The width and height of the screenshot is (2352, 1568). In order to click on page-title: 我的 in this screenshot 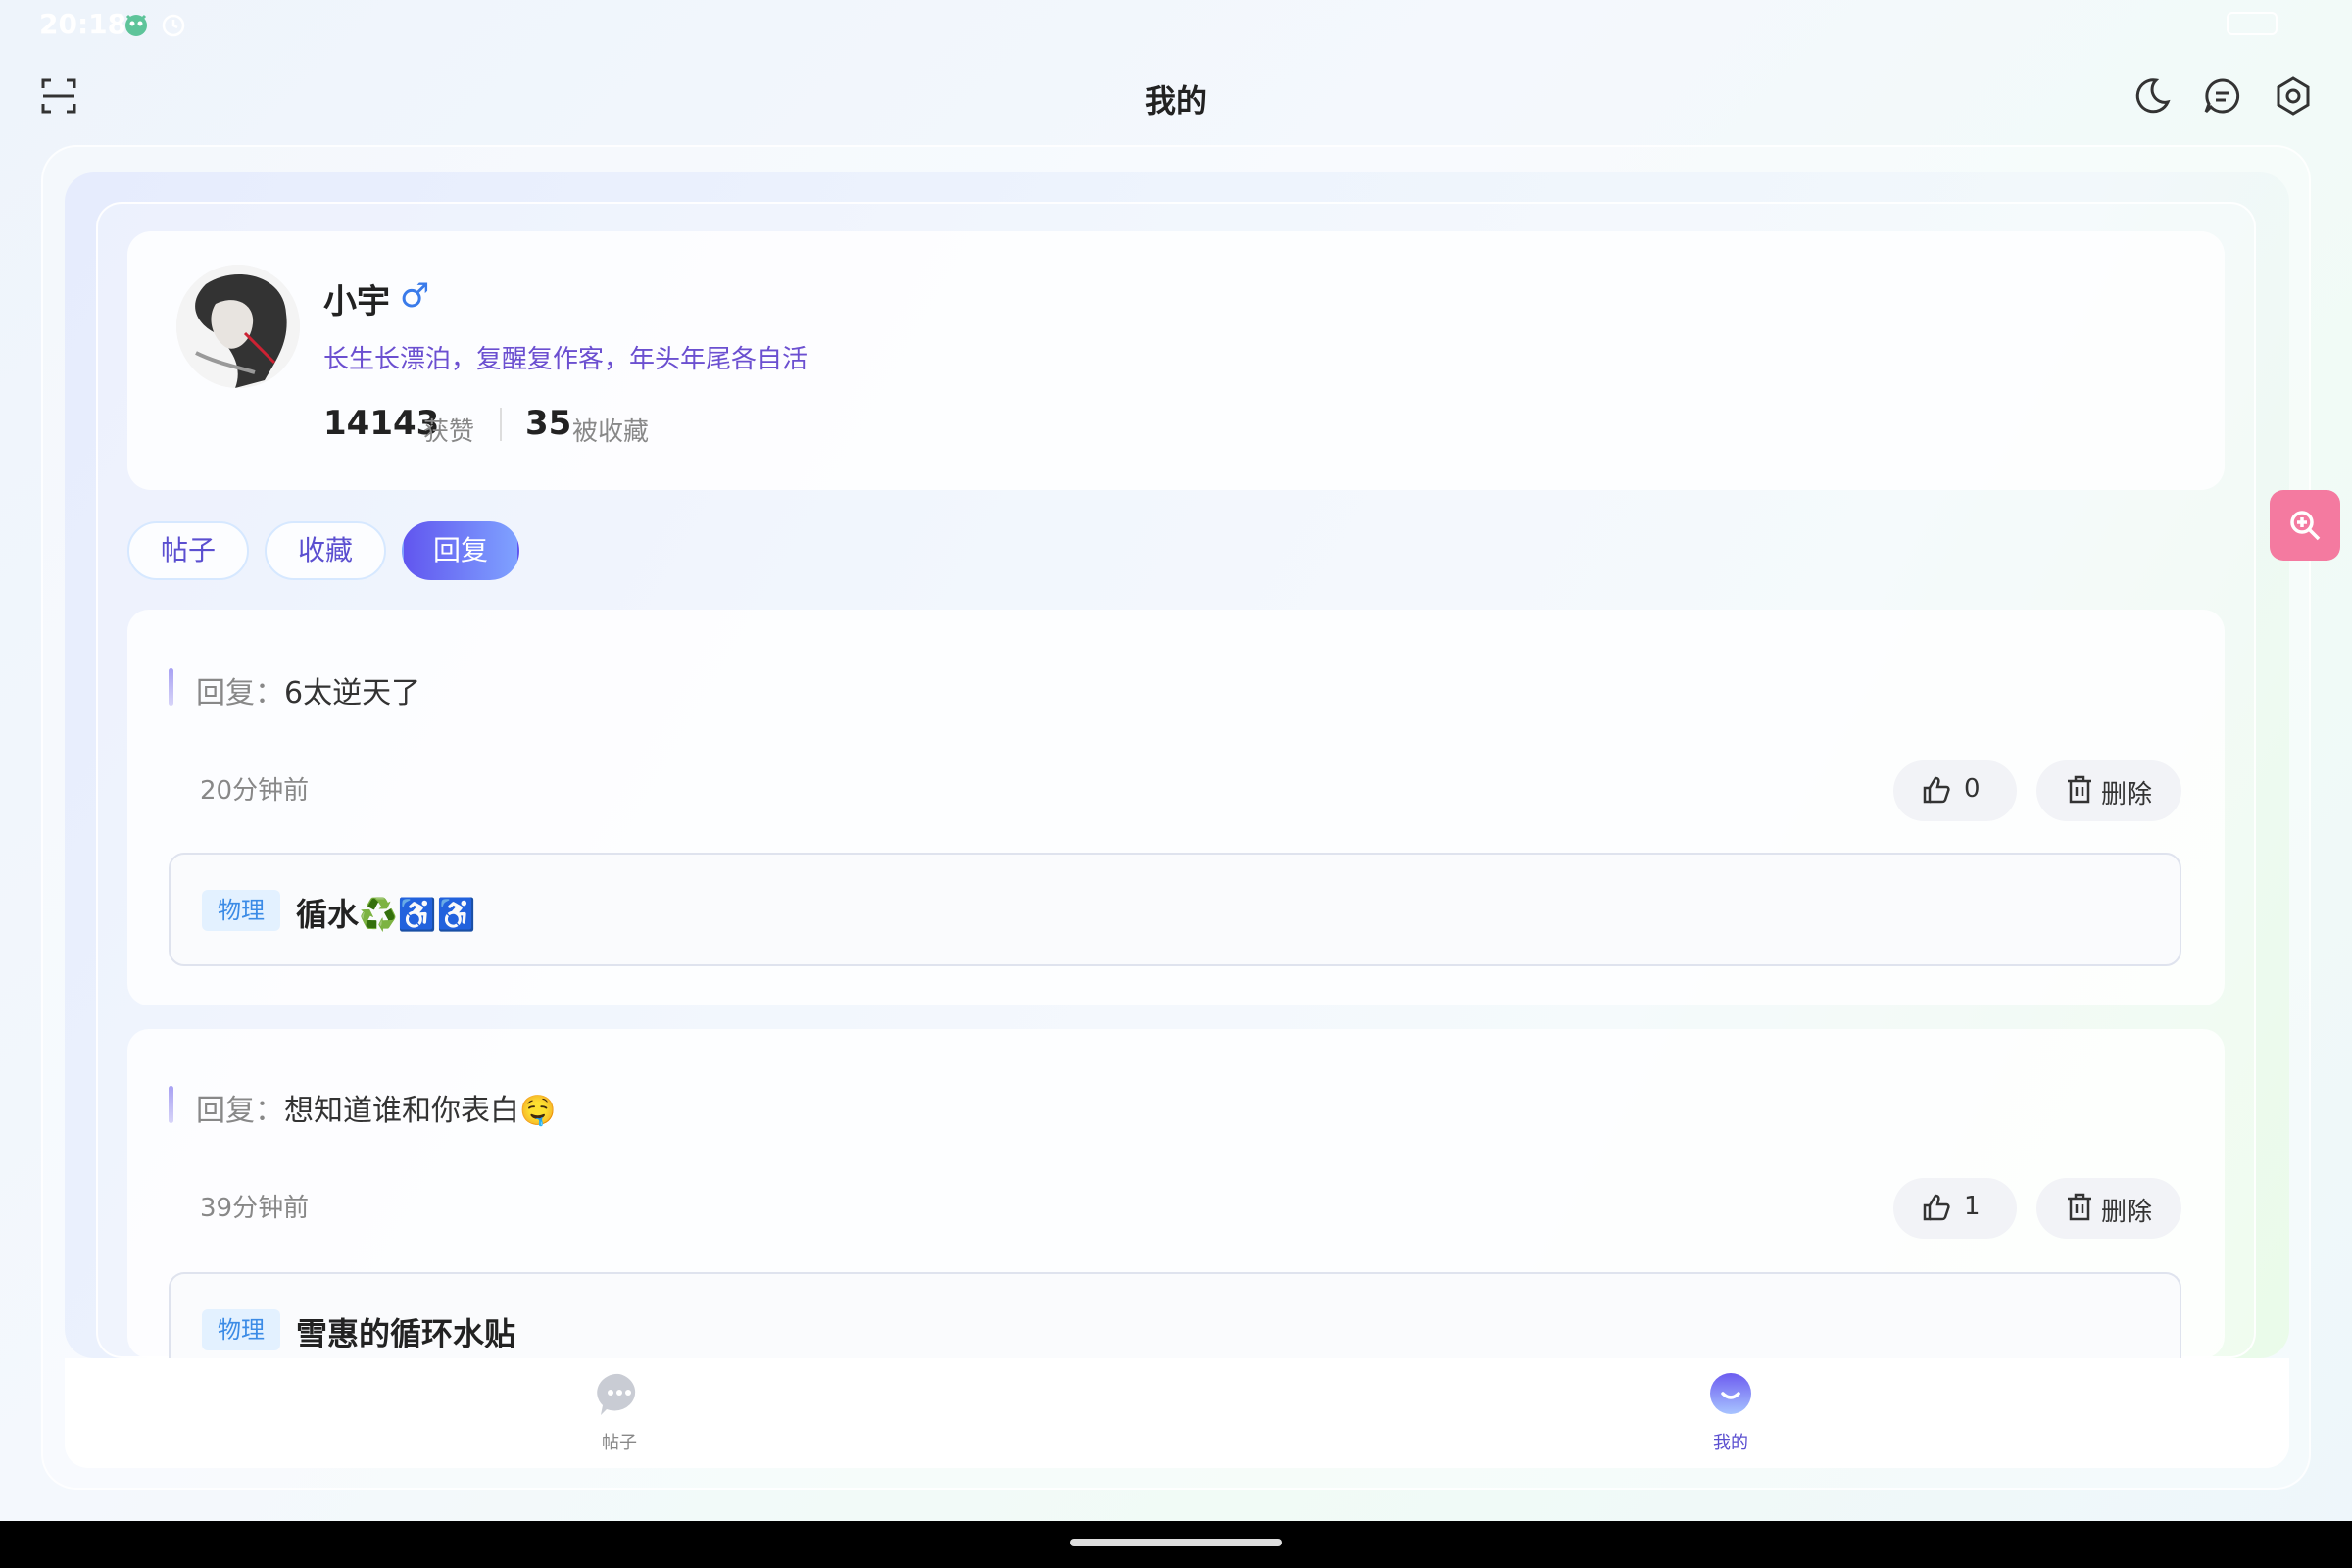, I will do `click(1175, 101)`.